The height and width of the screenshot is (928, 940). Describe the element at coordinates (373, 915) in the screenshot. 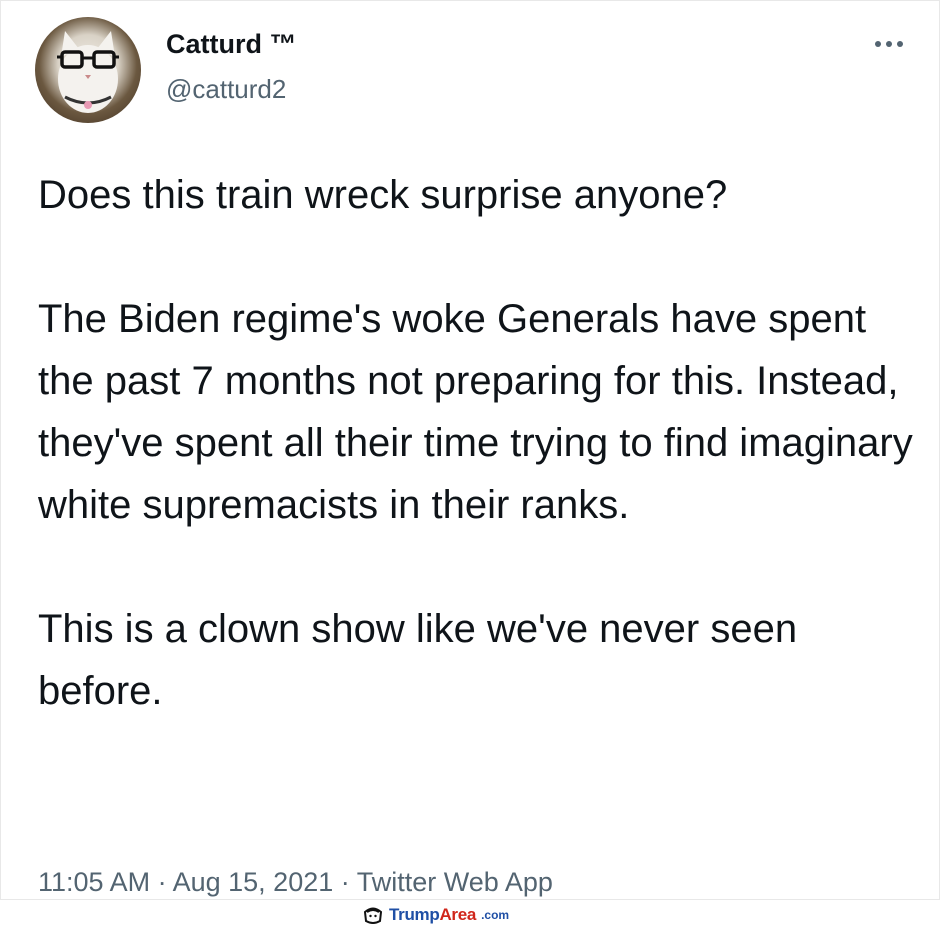

I see `trump-logo-icon` at that location.